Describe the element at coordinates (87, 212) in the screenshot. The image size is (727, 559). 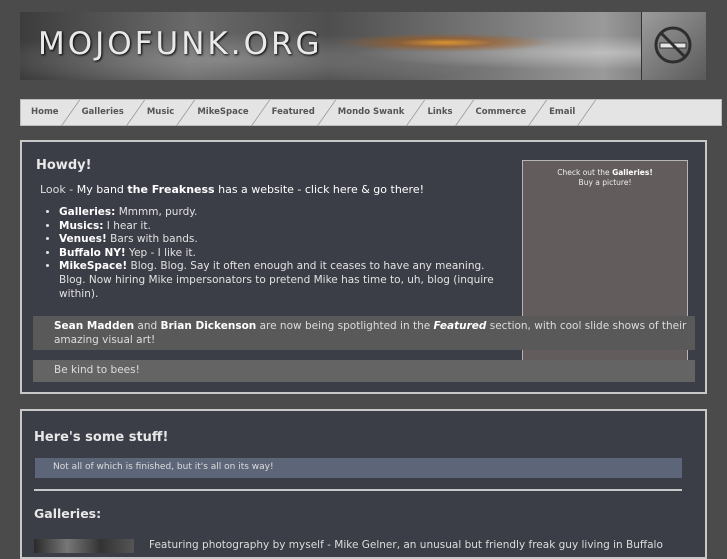
I see `feature-label-galleries: Galleries:` at that location.